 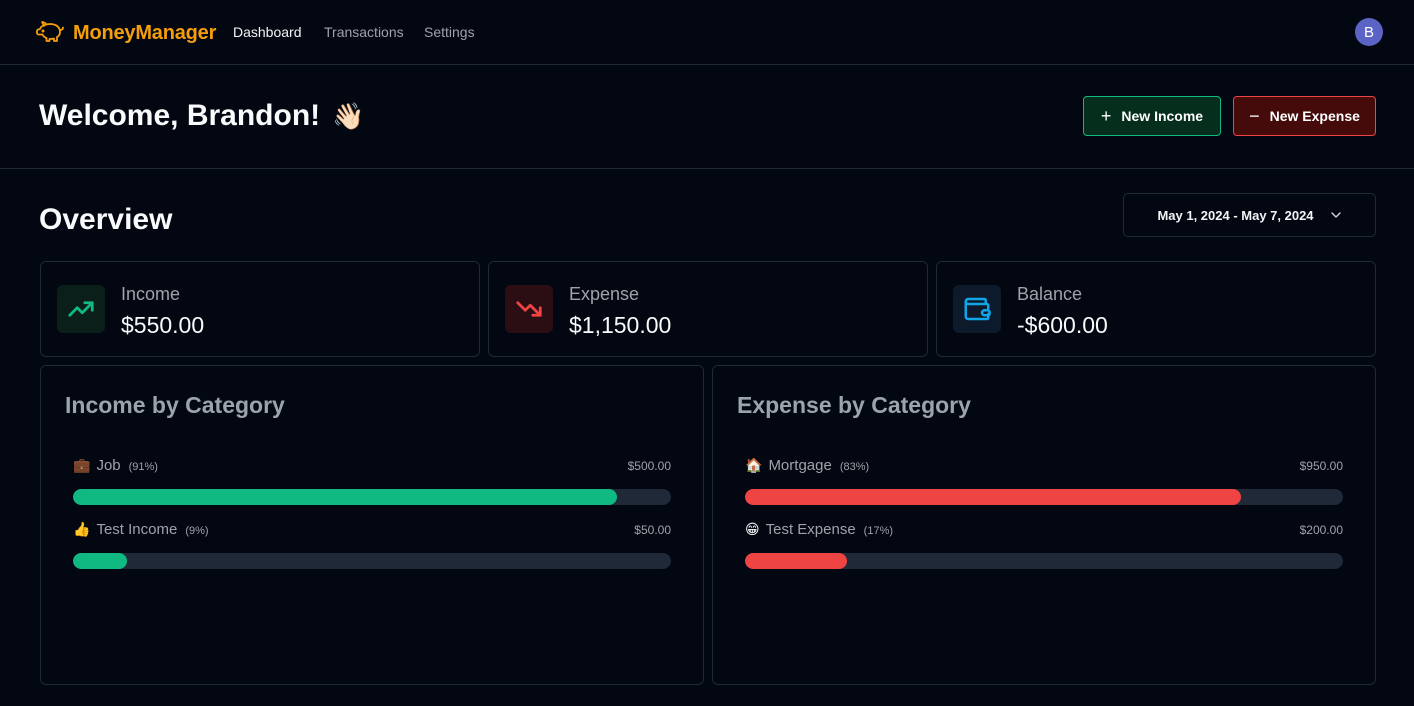 What do you see at coordinates (854, 405) in the screenshot?
I see `expense-category-title: Expense by Category` at bounding box center [854, 405].